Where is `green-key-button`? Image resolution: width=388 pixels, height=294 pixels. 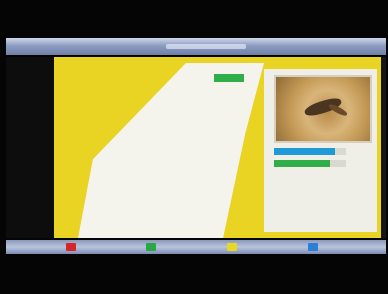 green-key-button is located at coordinates (151, 247).